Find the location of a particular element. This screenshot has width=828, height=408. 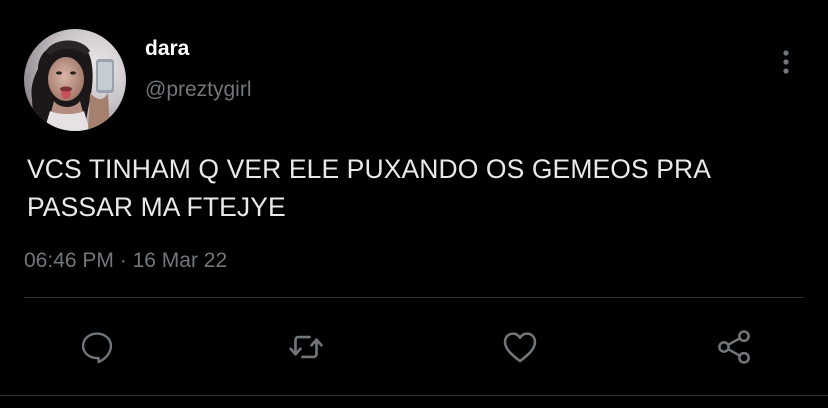

retweet-icon is located at coordinates (306, 347).